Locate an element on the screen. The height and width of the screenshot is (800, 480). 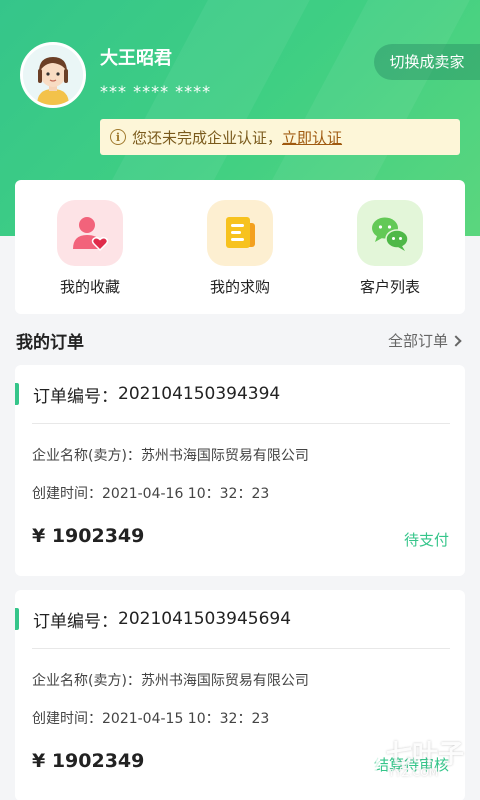
order-created-line: 创建时间：2021-04-16 10：32：23 is located at coordinates (150, 493).